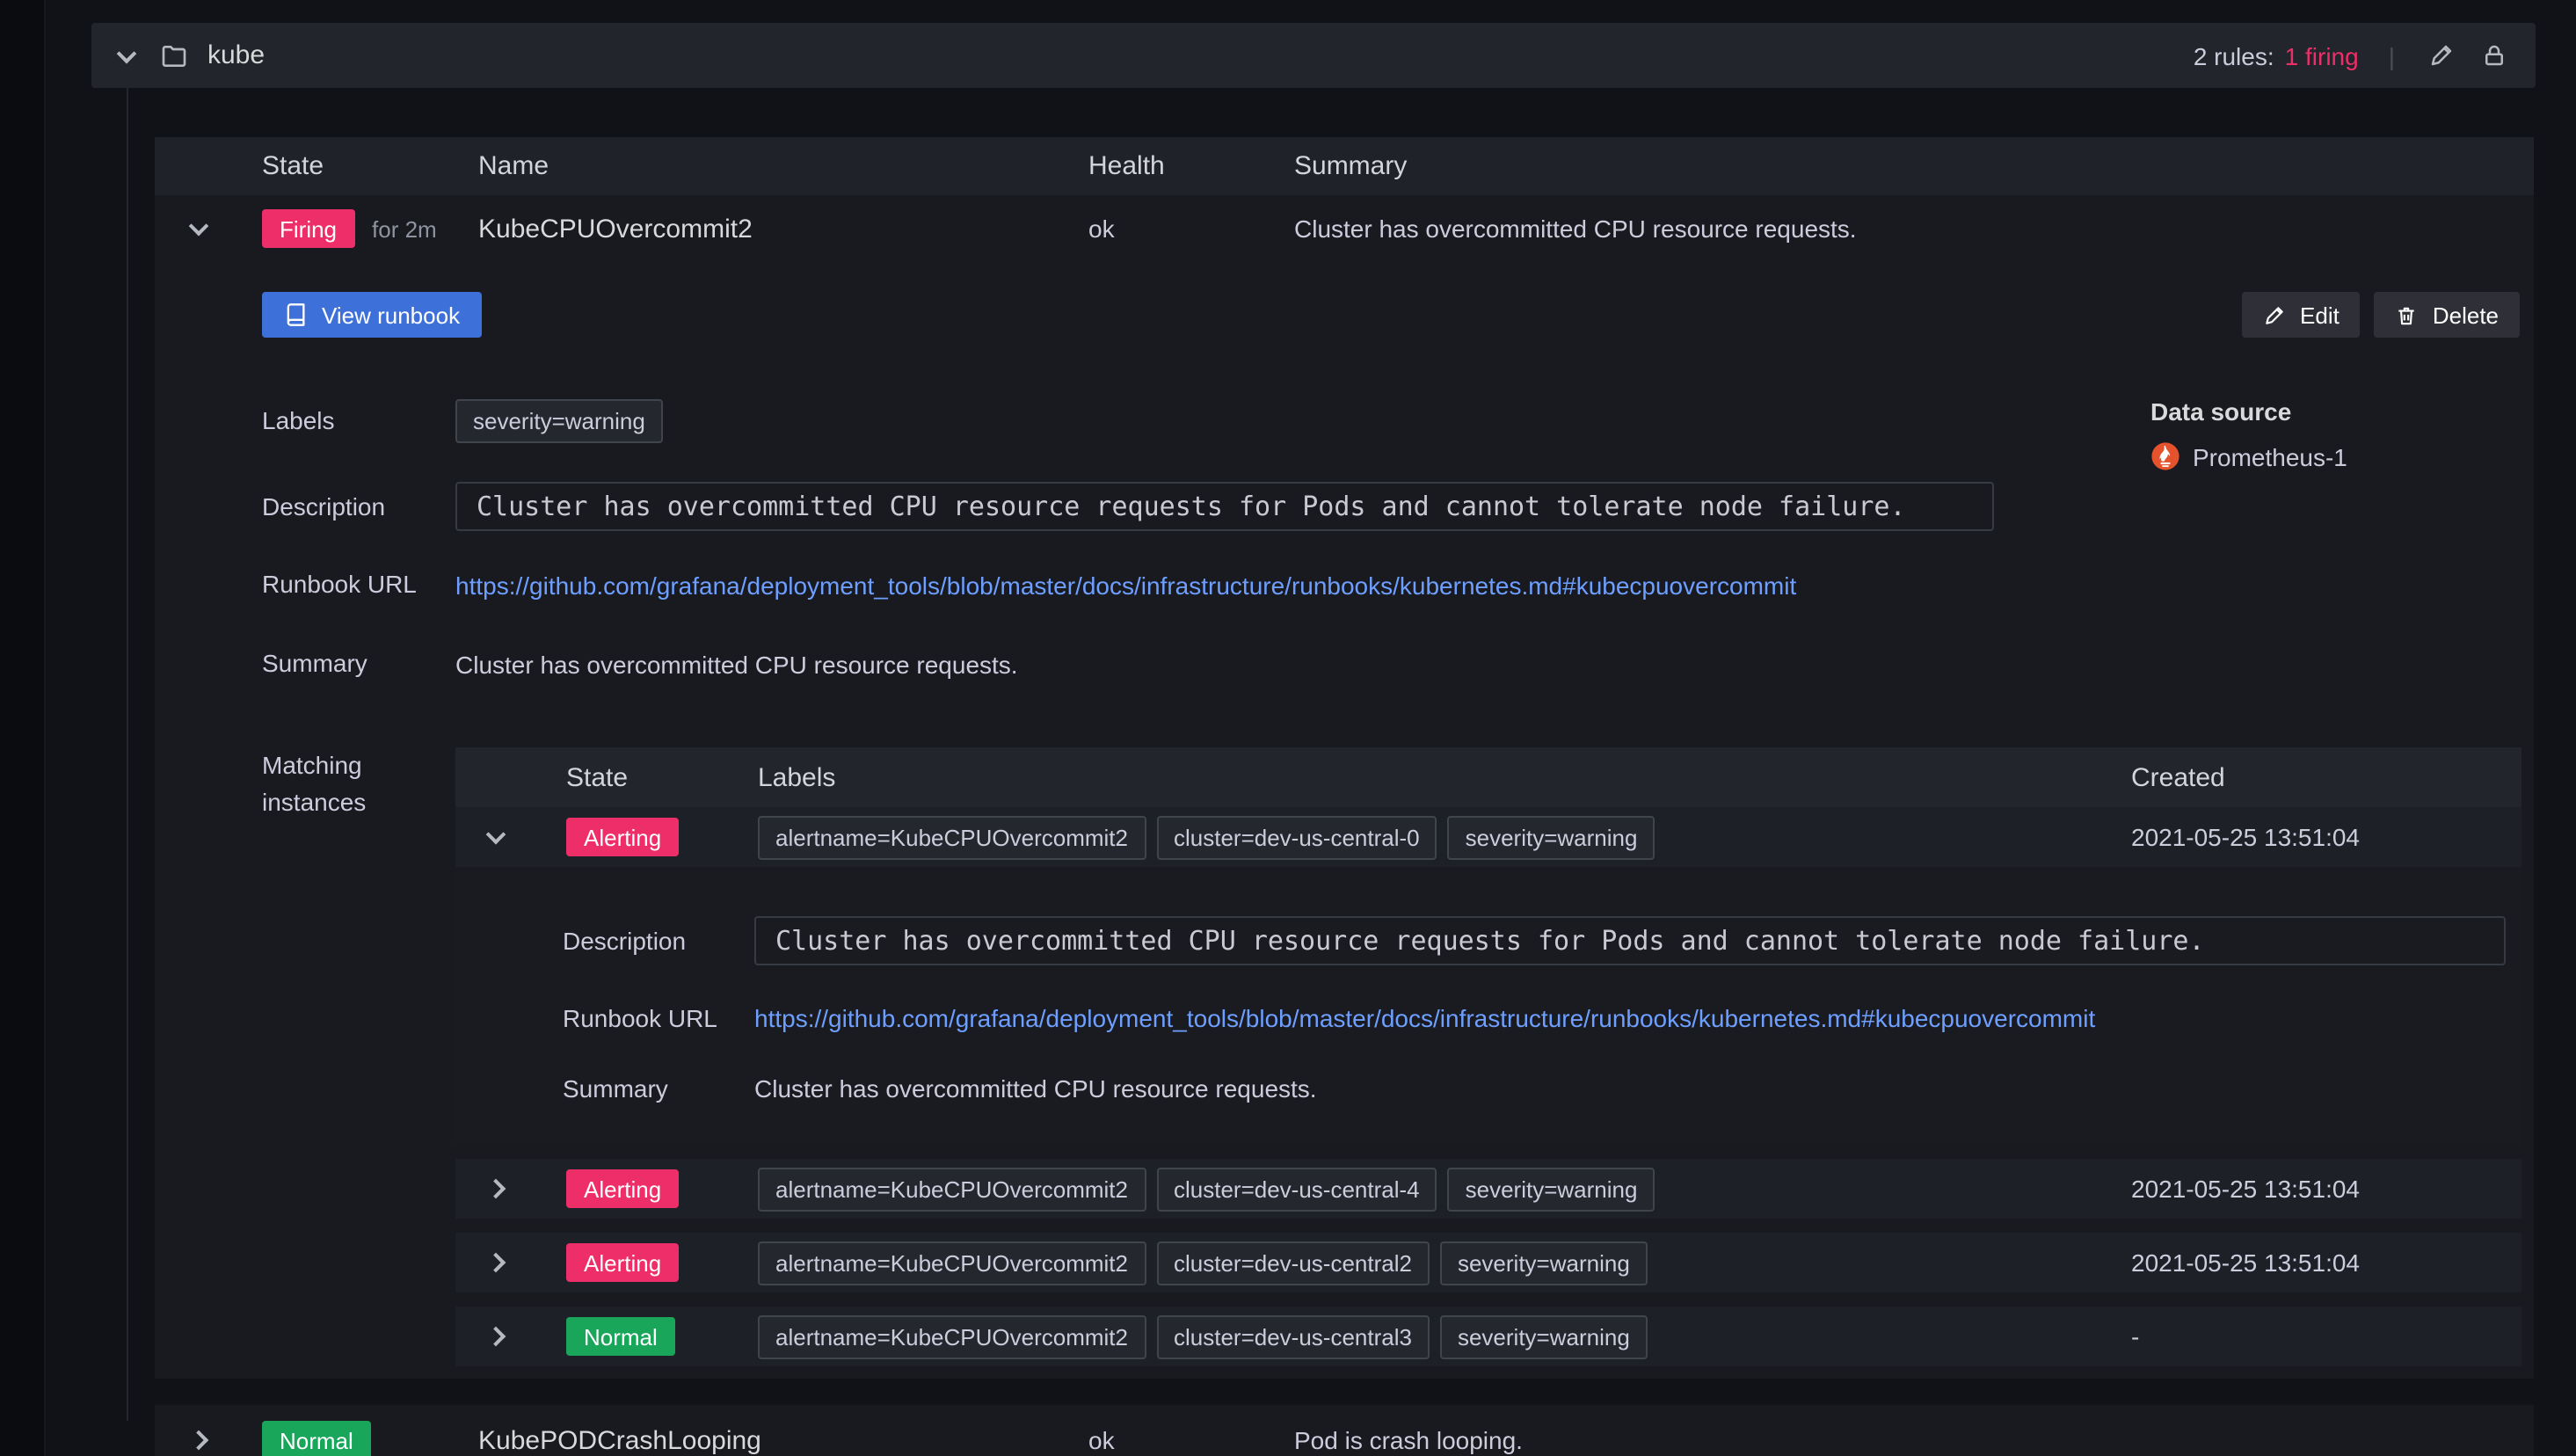 This screenshot has width=2576, height=1456. What do you see at coordinates (1296, 1189) in the screenshot?
I see `instance-label-chip: cluster=dev-us-central-4` at bounding box center [1296, 1189].